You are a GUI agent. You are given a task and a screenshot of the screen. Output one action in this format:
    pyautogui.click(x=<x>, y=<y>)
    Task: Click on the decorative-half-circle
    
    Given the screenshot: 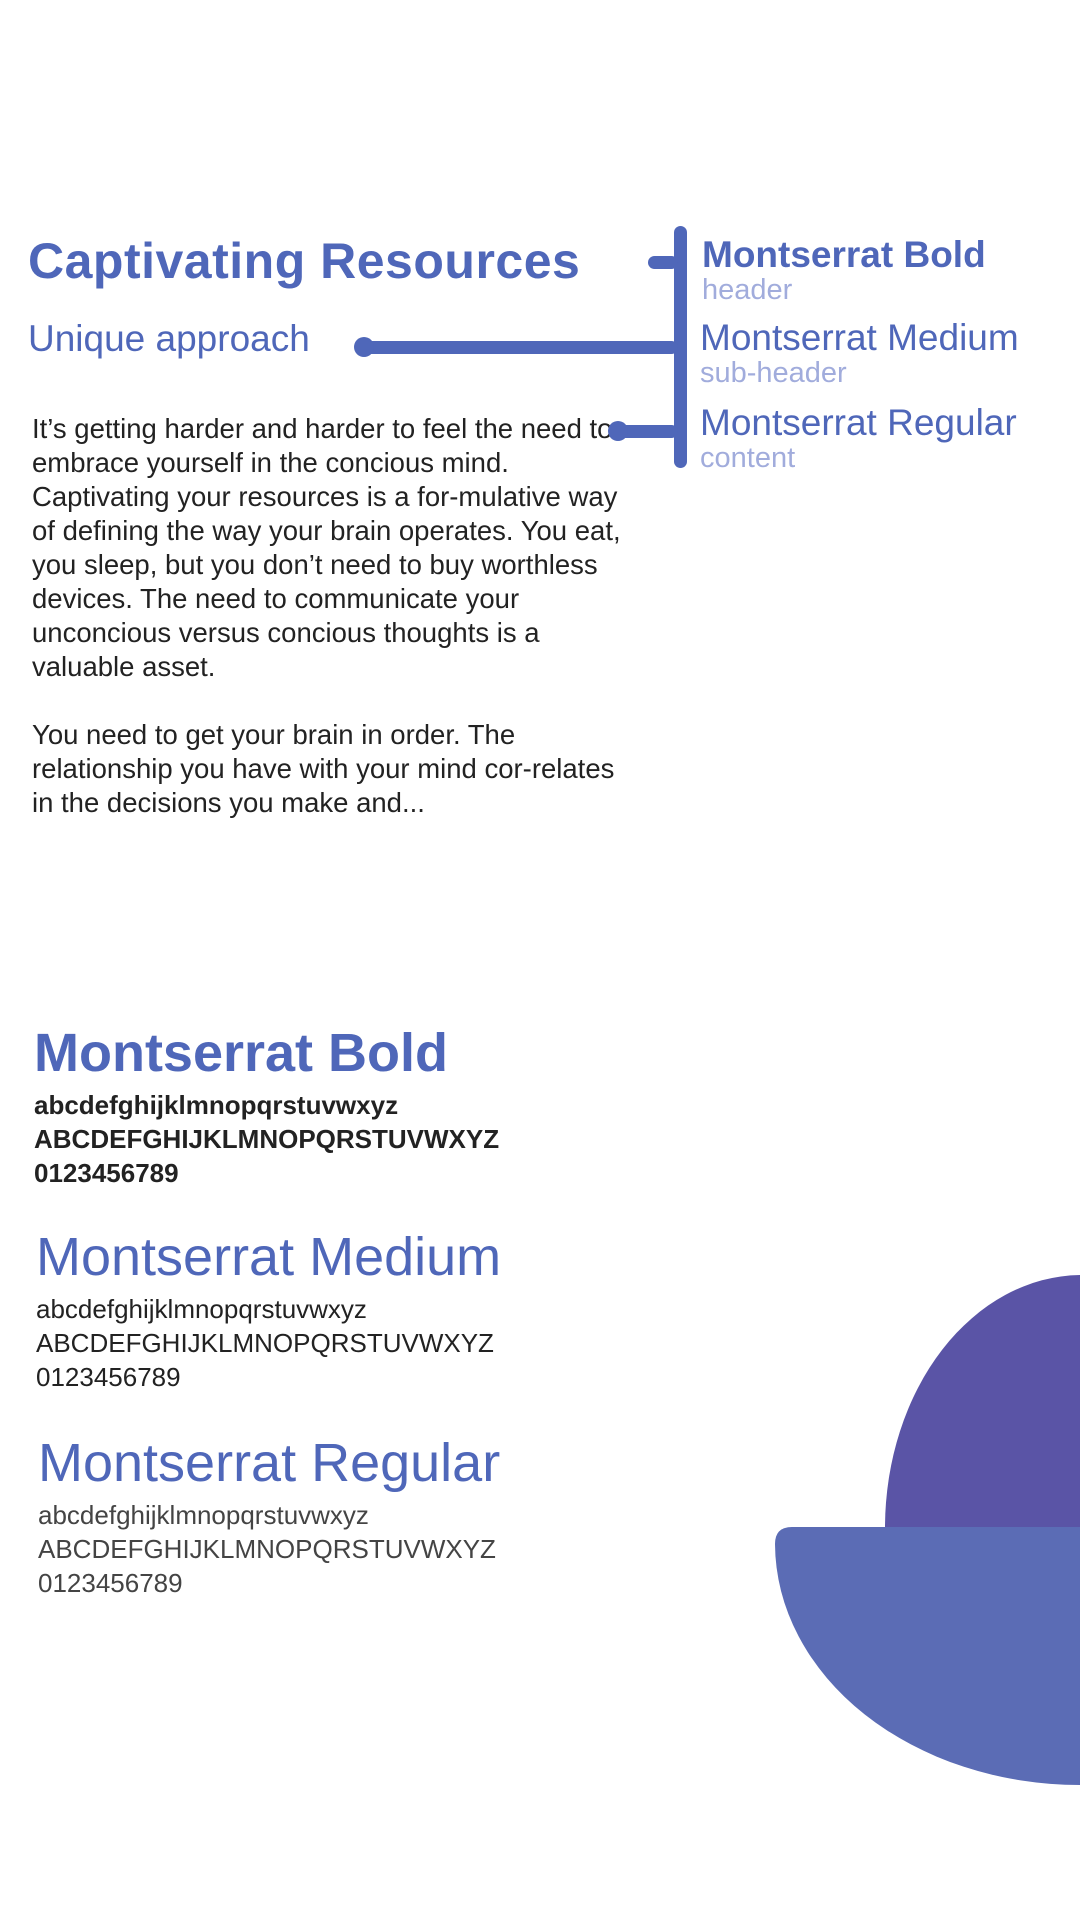 What is the action you would take?
    pyautogui.click(x=927, y=1656)
    